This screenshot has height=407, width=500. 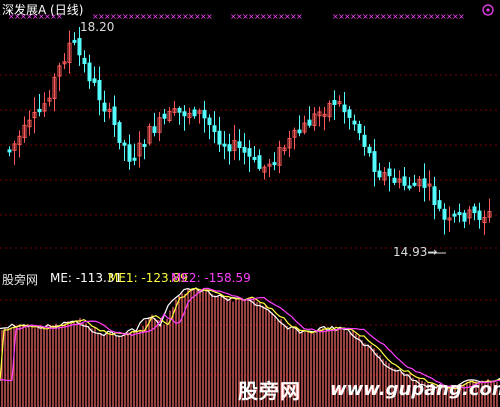 I want to click on me2-value: ME2: -158.59, so click(x=211, y=278).